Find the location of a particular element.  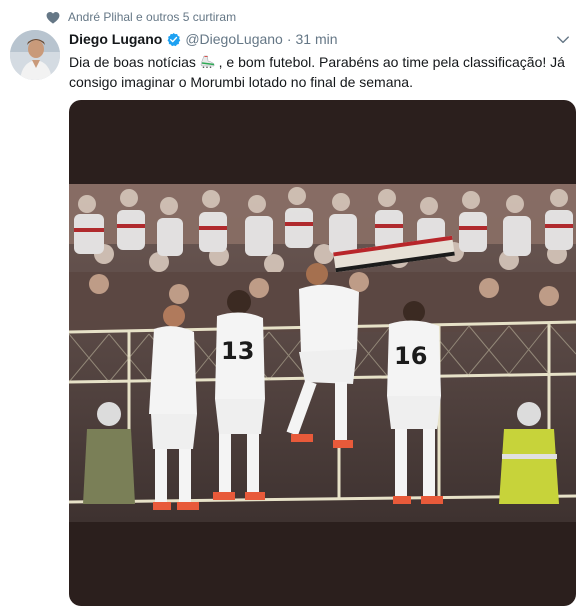

verified-badge-icon is located at coordinates (174, 39).